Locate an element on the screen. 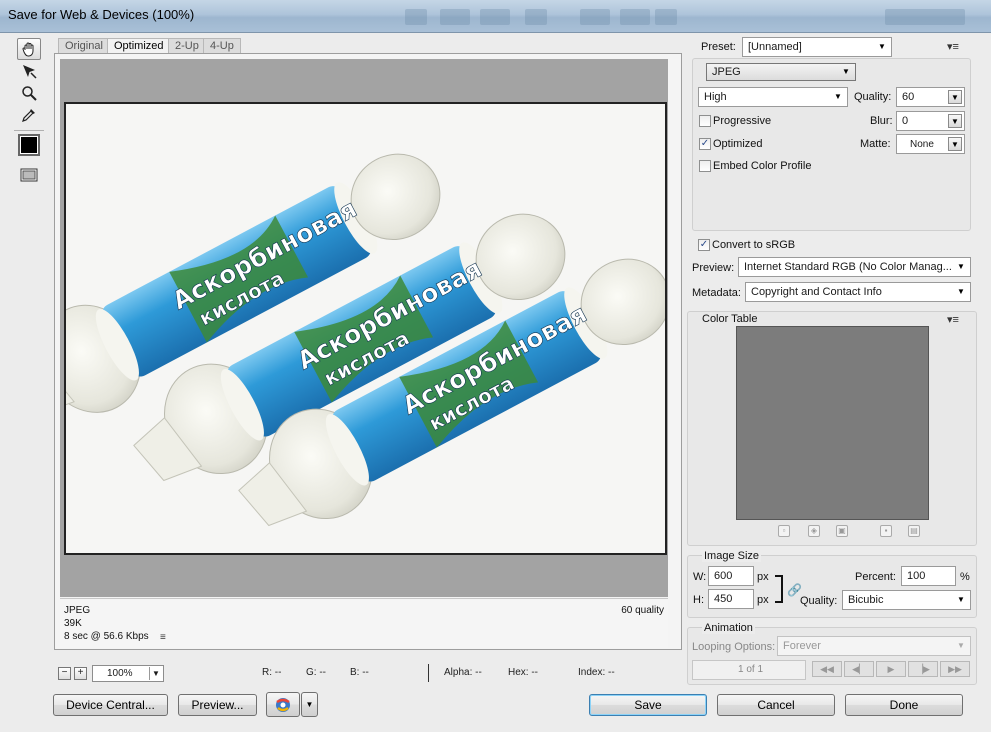 The image size is (991, 732). preview-label: Preview: is located at coordinates (713, 268).